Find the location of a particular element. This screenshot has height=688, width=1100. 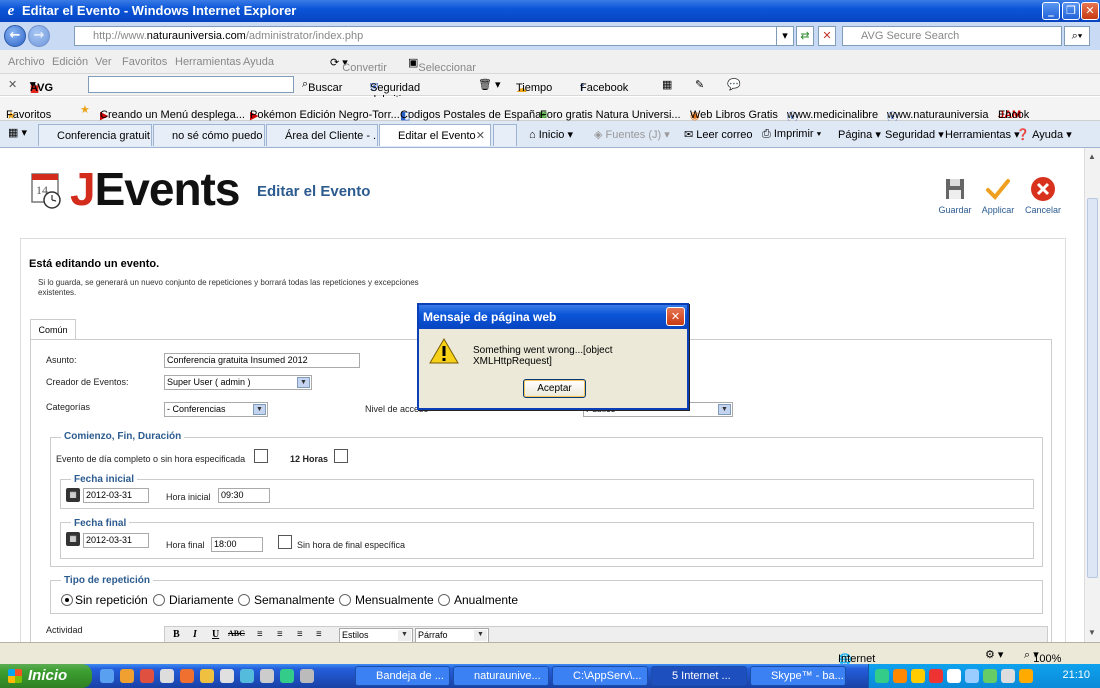

dialog-ok-button: Aceptar is located at coordinates (554, 388).